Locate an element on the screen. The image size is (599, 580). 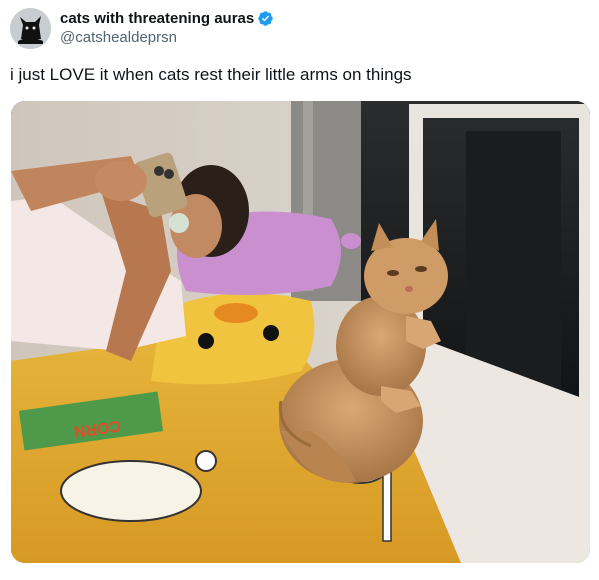
verified-badge-icon is located at coordinates (265, 18).